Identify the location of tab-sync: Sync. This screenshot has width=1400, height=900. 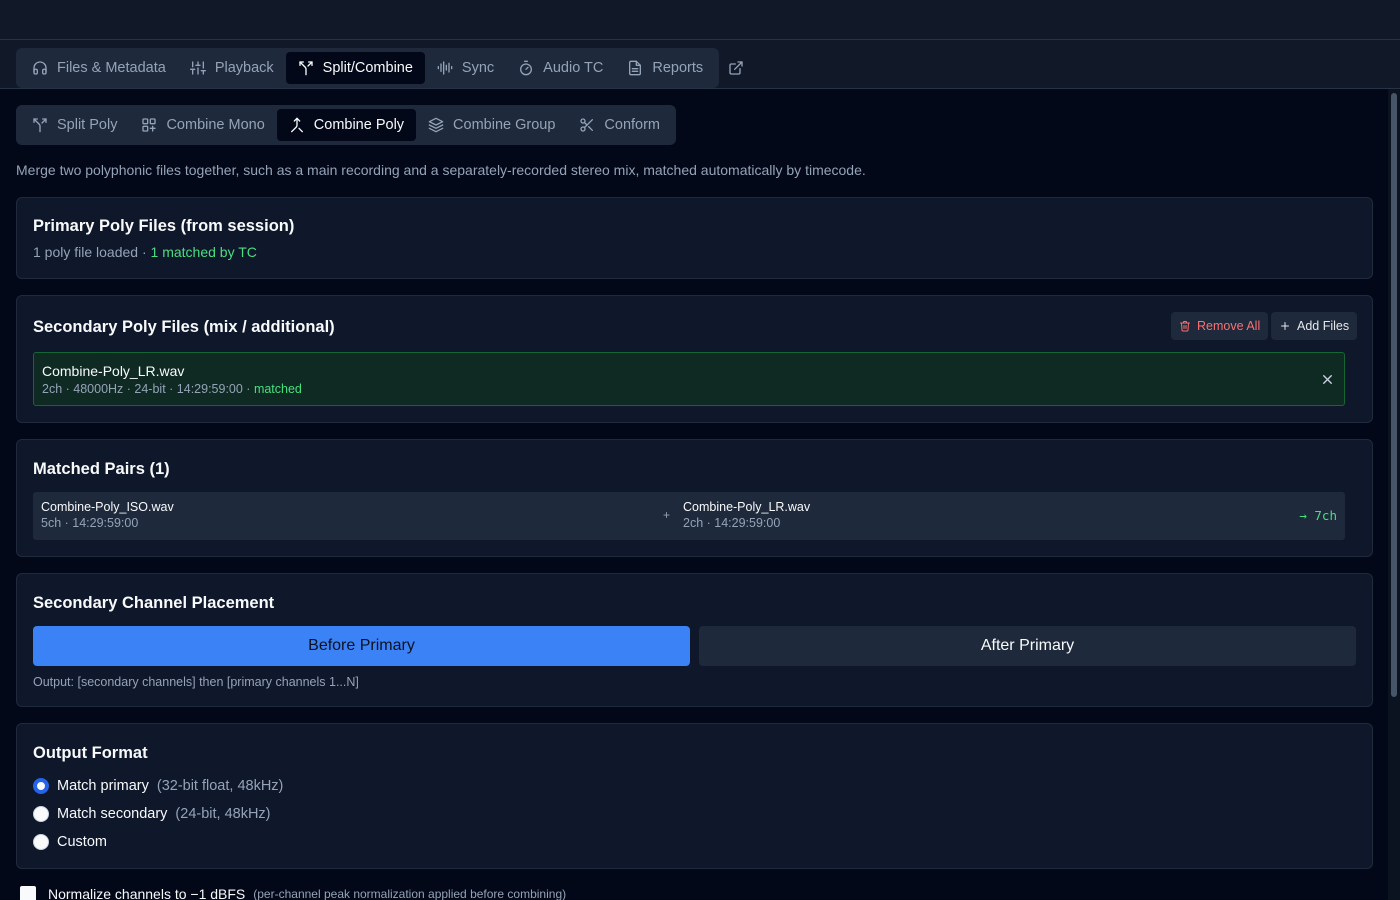
(465, 68).